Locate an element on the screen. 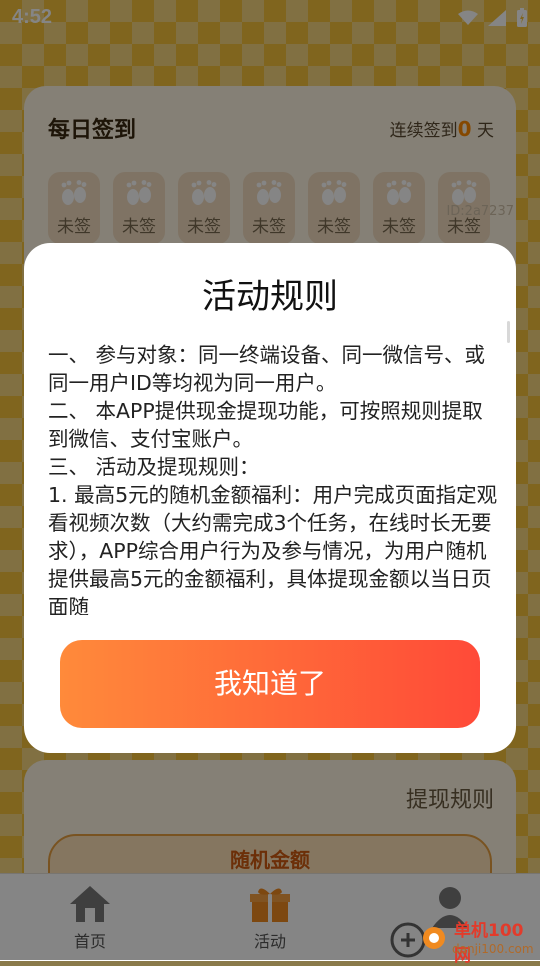  got-it-button: 我知道了 is located at coordinates (270, 684).